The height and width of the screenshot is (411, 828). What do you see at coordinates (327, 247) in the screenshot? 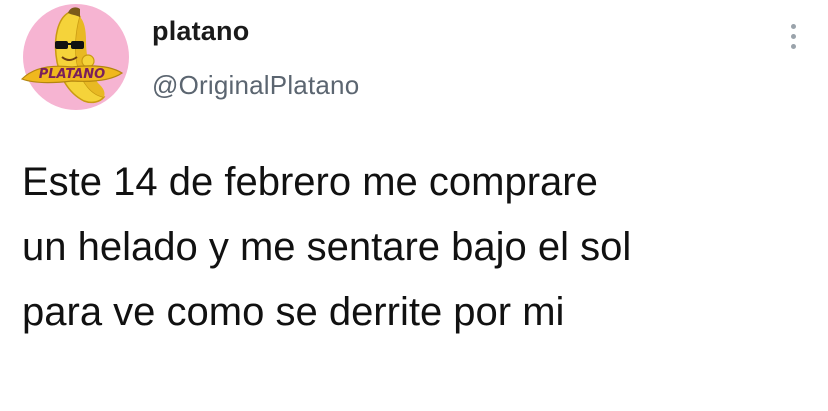
I see `tweet-text-line: un helado y me sentare bajo el sol` at bounding box center [327, 247].